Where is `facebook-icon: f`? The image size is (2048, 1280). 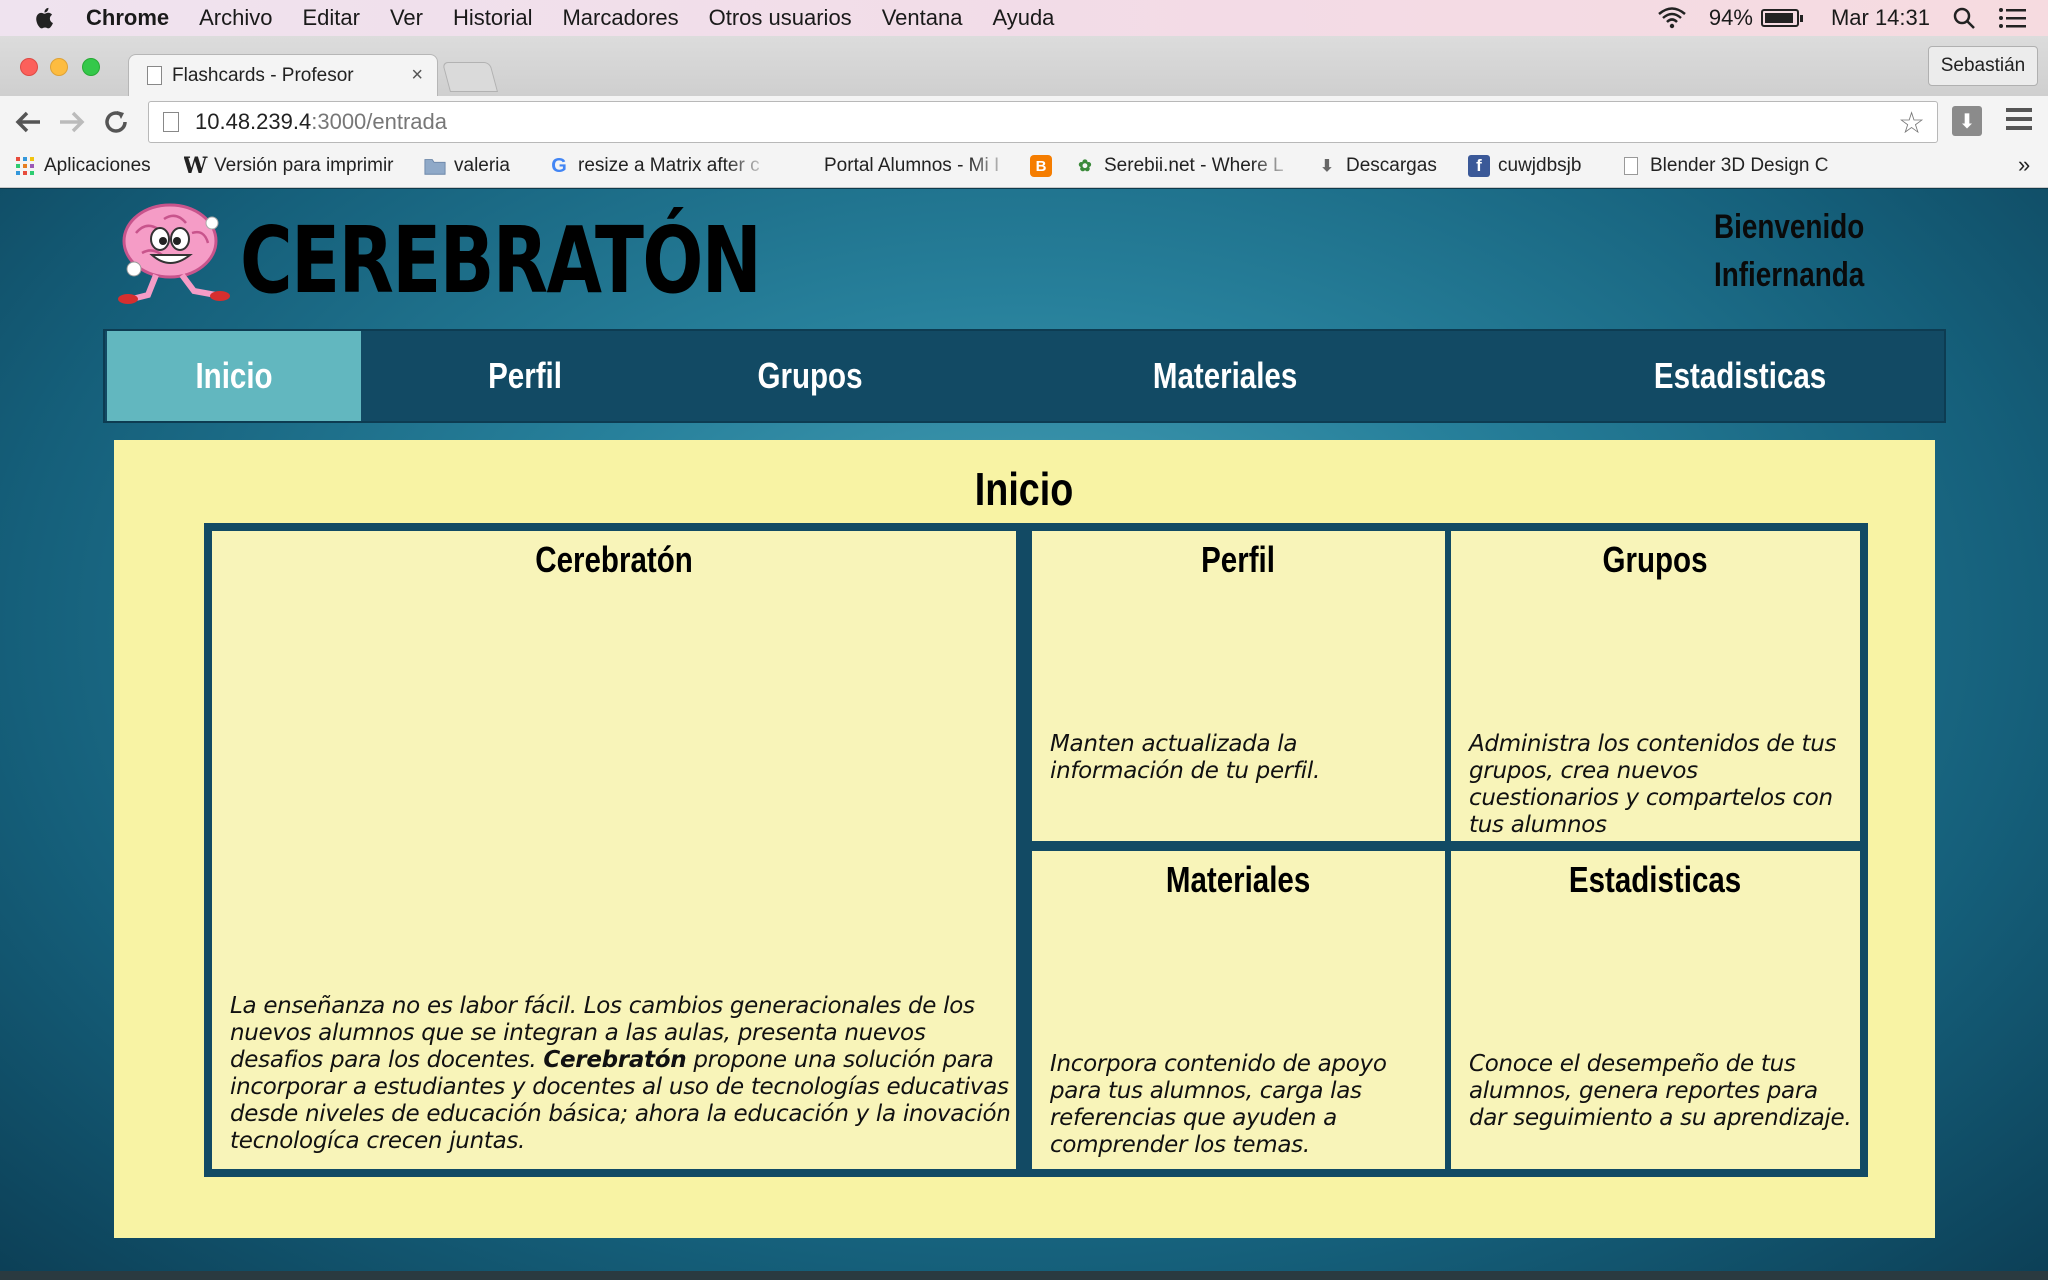 facebook-icon: f is located at coordinates (1479, 166).